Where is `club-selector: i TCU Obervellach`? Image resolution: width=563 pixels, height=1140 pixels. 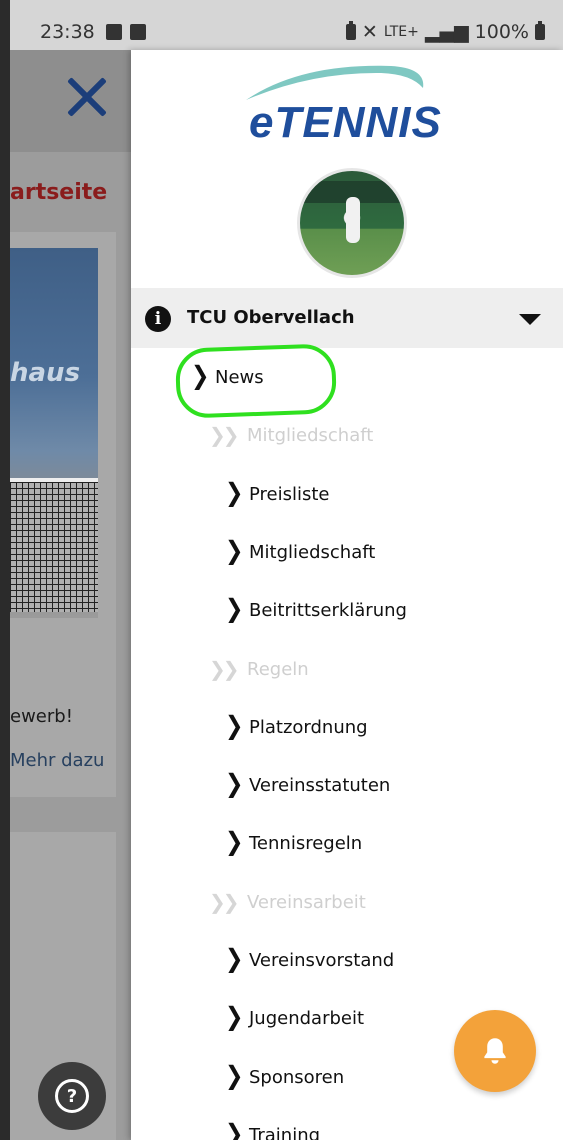
club-selector: i TCU Obervellach is located at coordinates (347, 318).